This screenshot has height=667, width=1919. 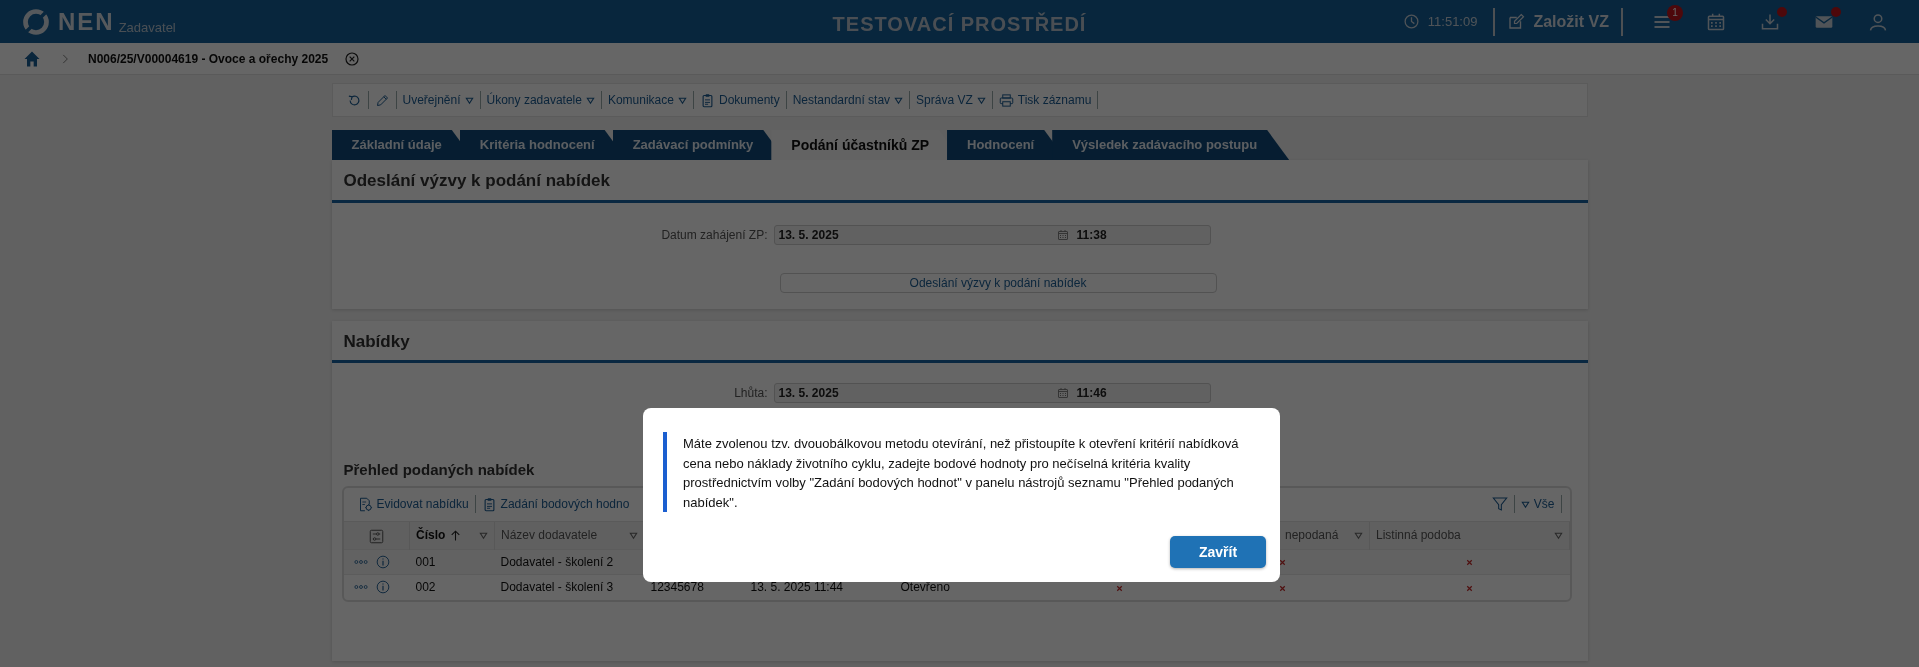 I want to click on view-dropdown: Vše, so click(x=1538, y=504).